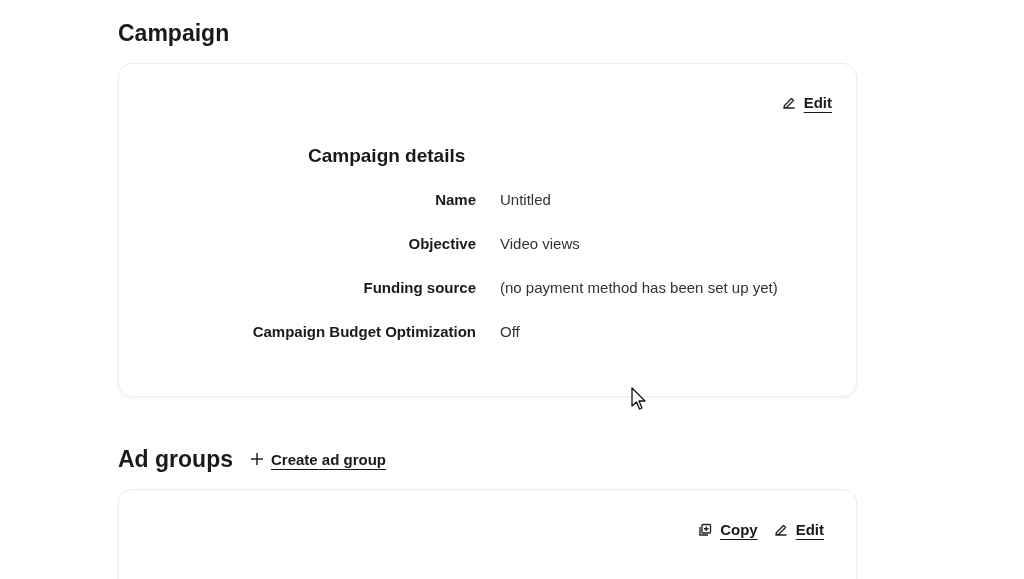 Image resolution: width=1024 pixels, height=579 pixels. Describe the element at coordinates (174, 33) in the screenshot. I see `section-heading: Campaign` at that location.